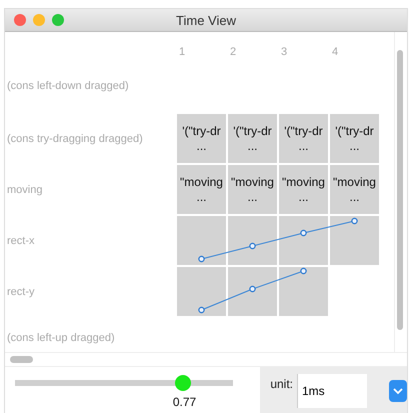 Image resolution: width=409 pixels, height=413 pixels. What do you see at coordinates (281, 384) in the screenshot?
I see `unit-label: unit:` at bounding box center [281, 384].